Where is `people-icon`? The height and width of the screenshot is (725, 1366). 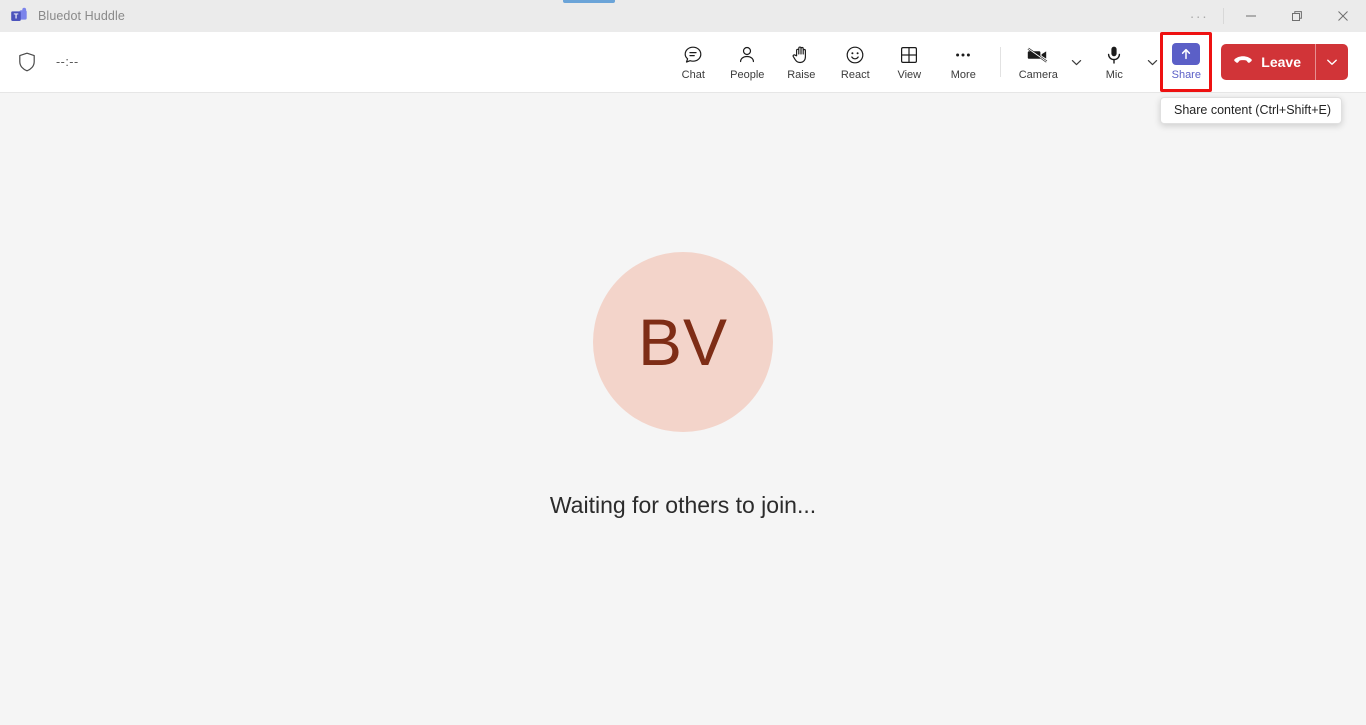
people-icon is located at coordinates (747, 55).